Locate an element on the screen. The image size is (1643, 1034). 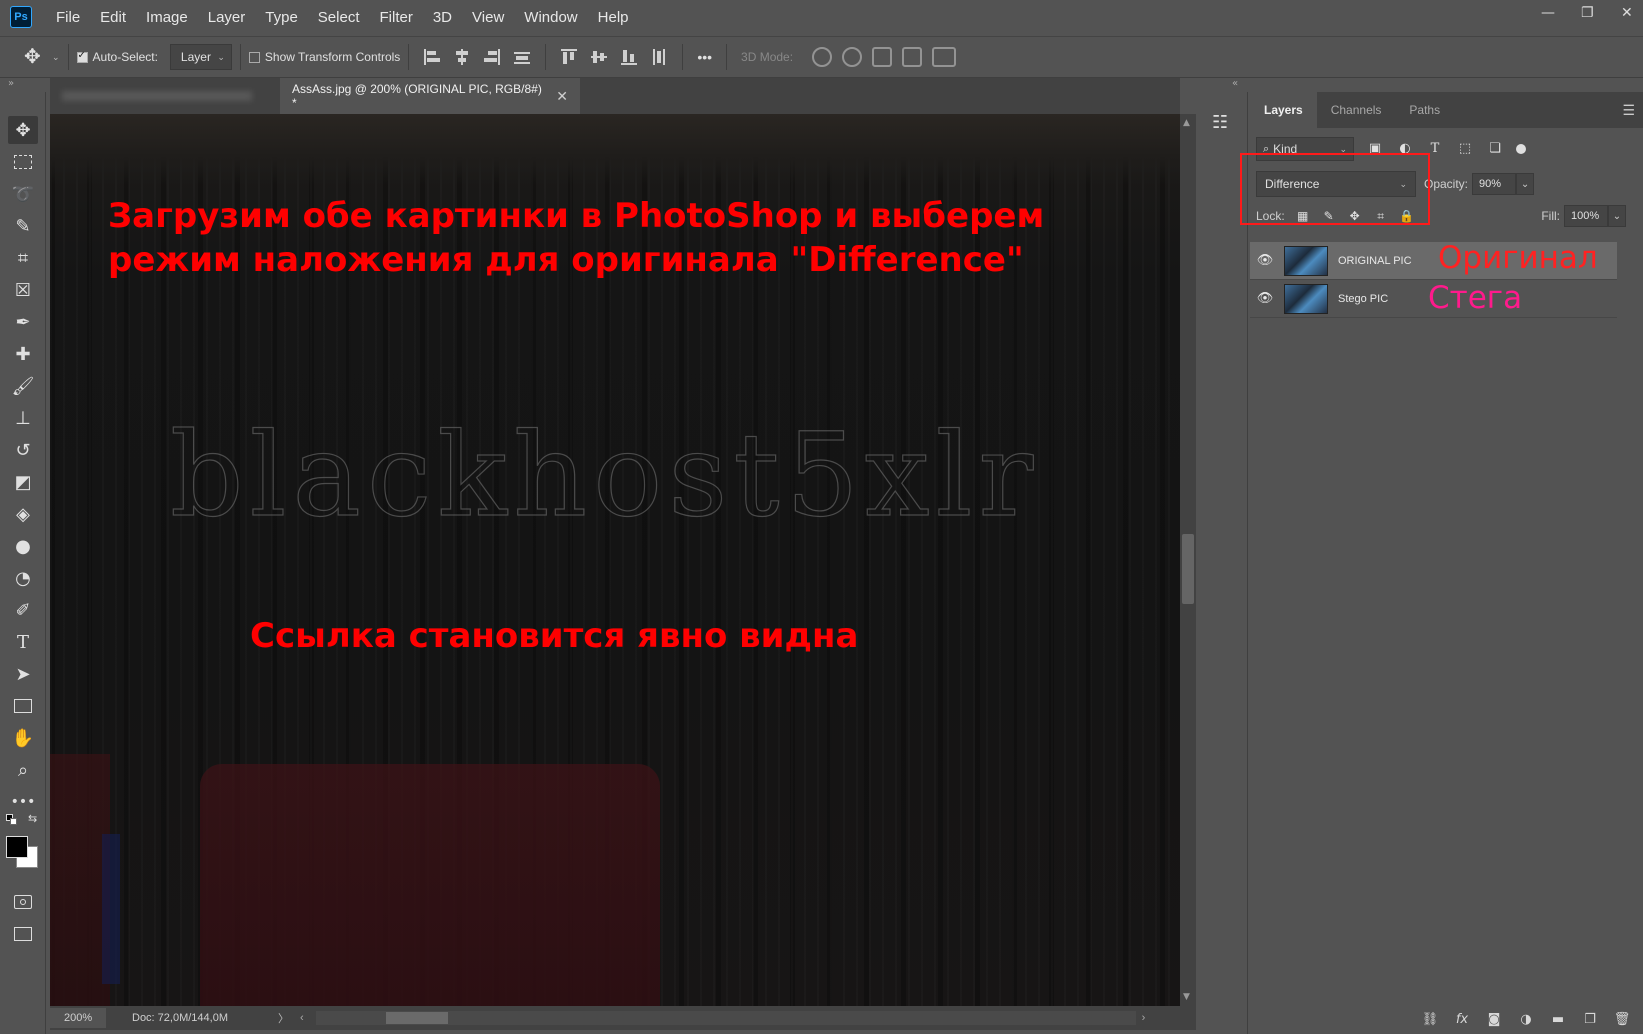
dodge-tool-icon: ◔ is located at coordinates (23, 578).